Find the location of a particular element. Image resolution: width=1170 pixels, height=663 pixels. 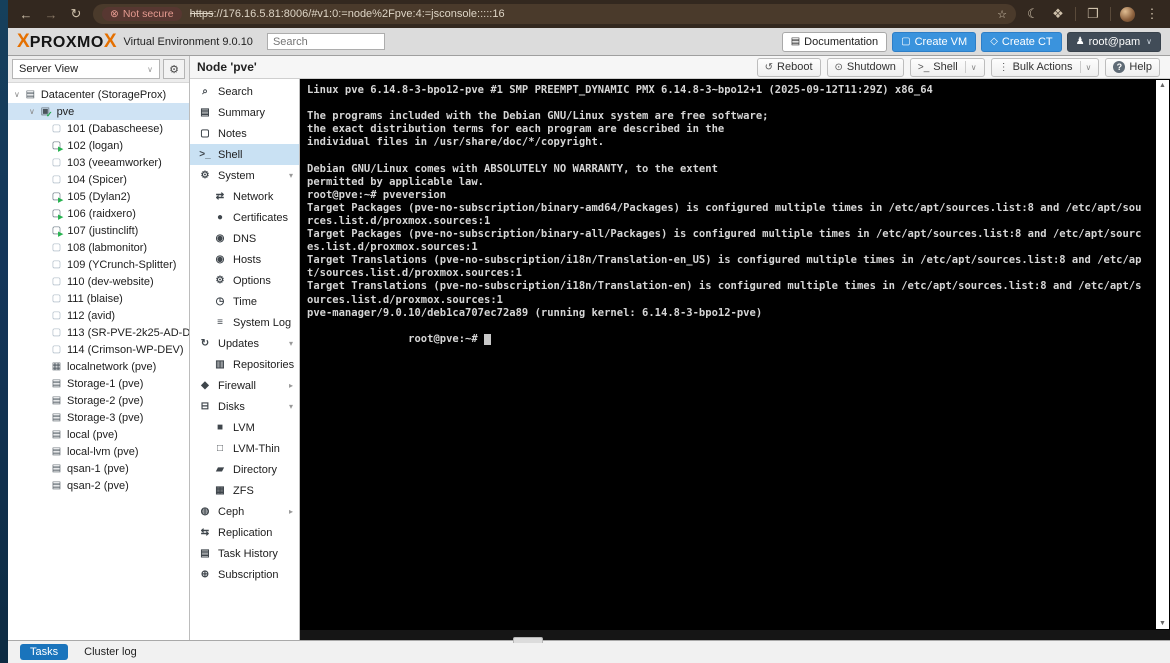

tree-item: ▢ ✓ ▶ 112 (avid) is located at coordinates (98, 315).